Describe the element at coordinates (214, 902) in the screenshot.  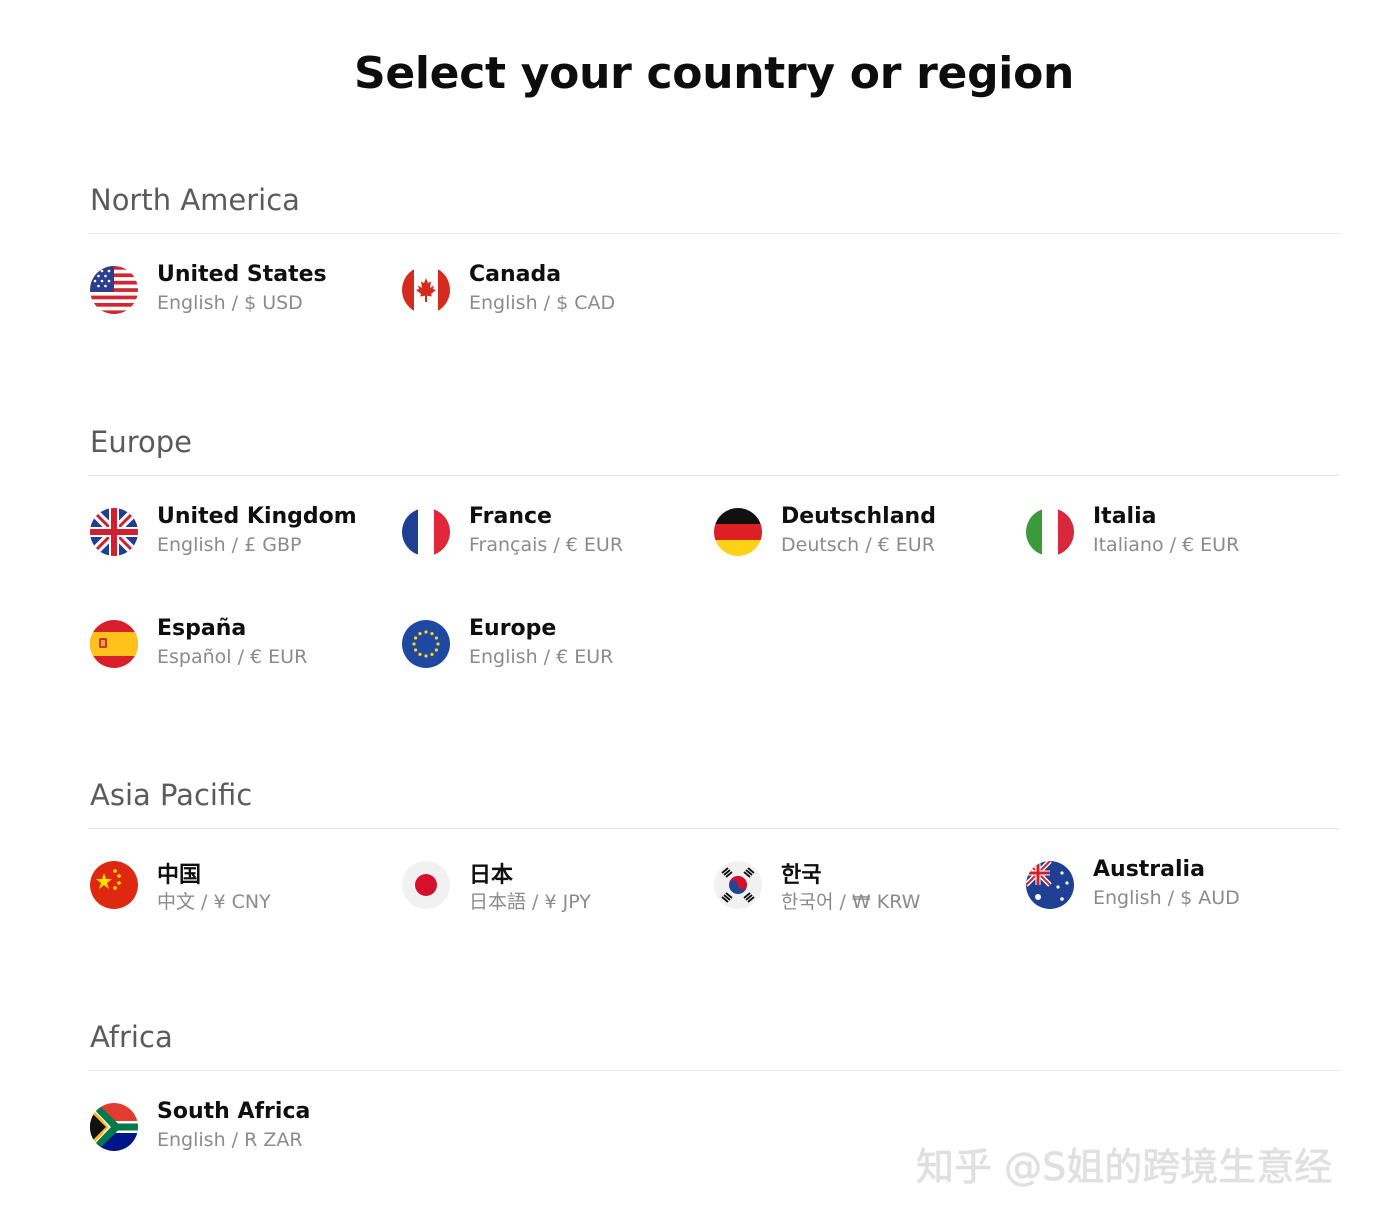
I see `country-language-currency: 中文 / ¥ CNY` at that location.